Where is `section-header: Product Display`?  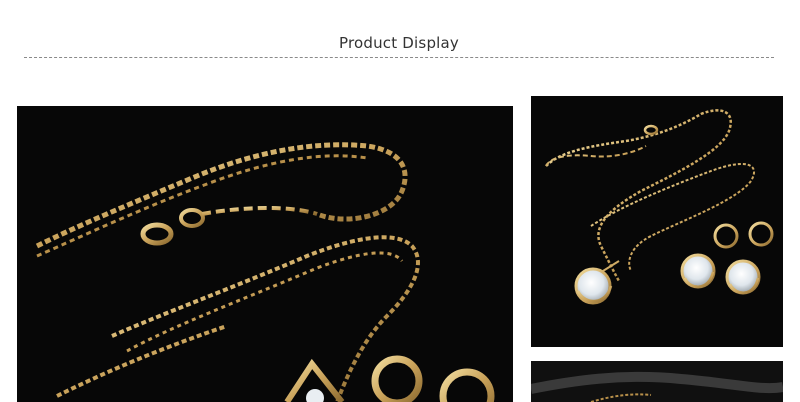
section-header: Product Display is located at coordinates (399, 47).